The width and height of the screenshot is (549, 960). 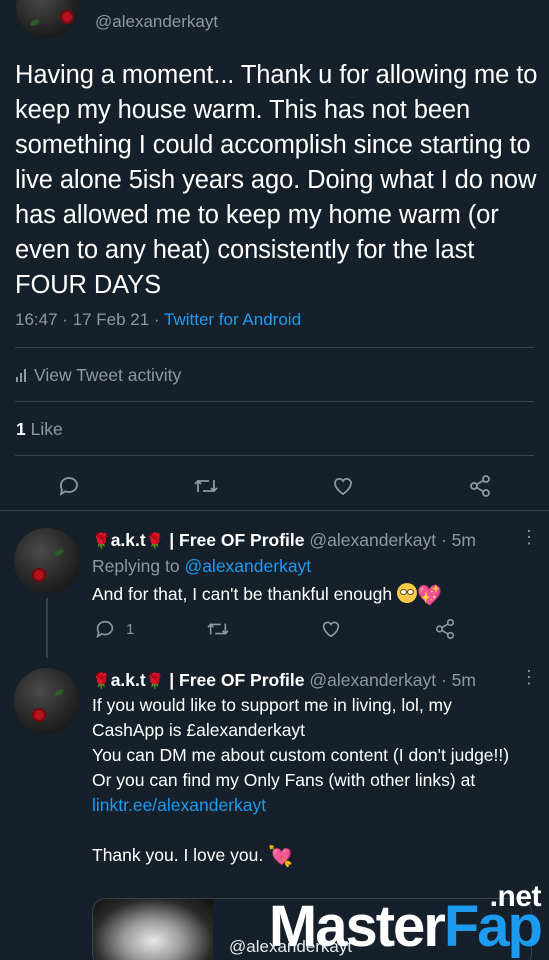 I want to click on closing-line: Thank you. I love you. 💘, so click(x=307, y=856).